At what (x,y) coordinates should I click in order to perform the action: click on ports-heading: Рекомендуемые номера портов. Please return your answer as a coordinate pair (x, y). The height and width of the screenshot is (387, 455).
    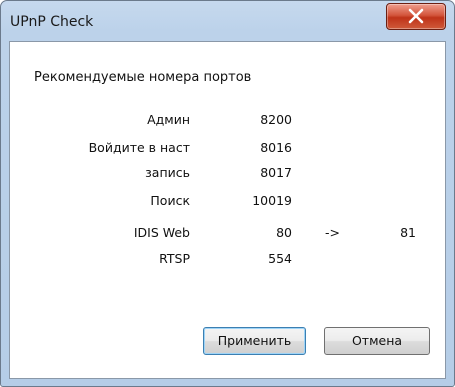
    Looking at the image, I should click on (143, 77).